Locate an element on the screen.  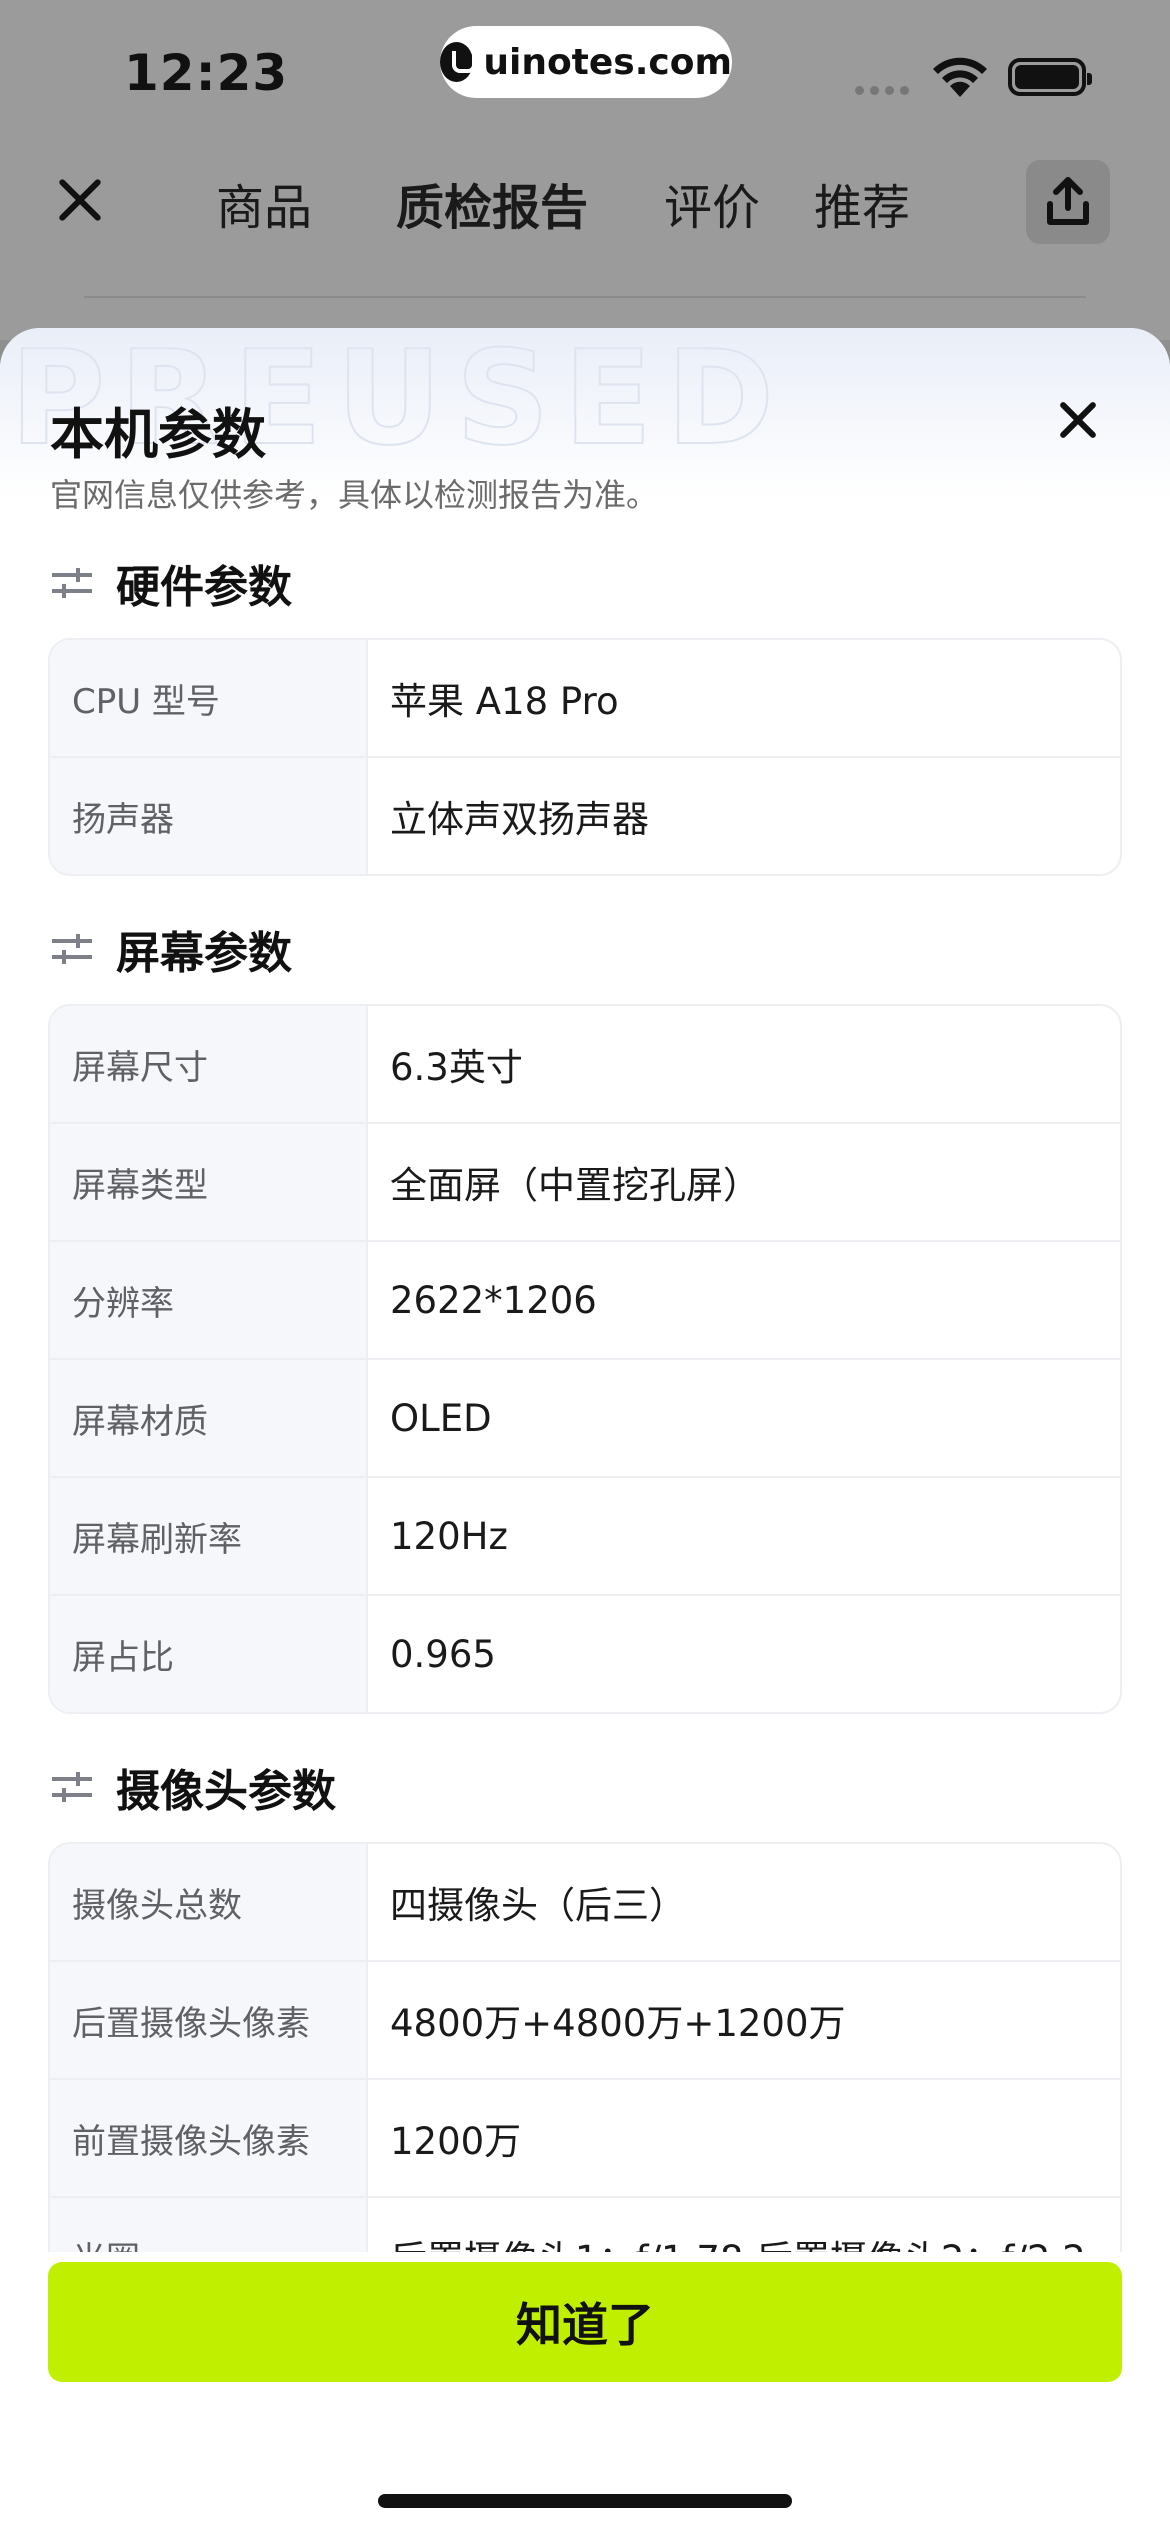
watermark-badge: uinotes.com is located at coordinates (586, 62).